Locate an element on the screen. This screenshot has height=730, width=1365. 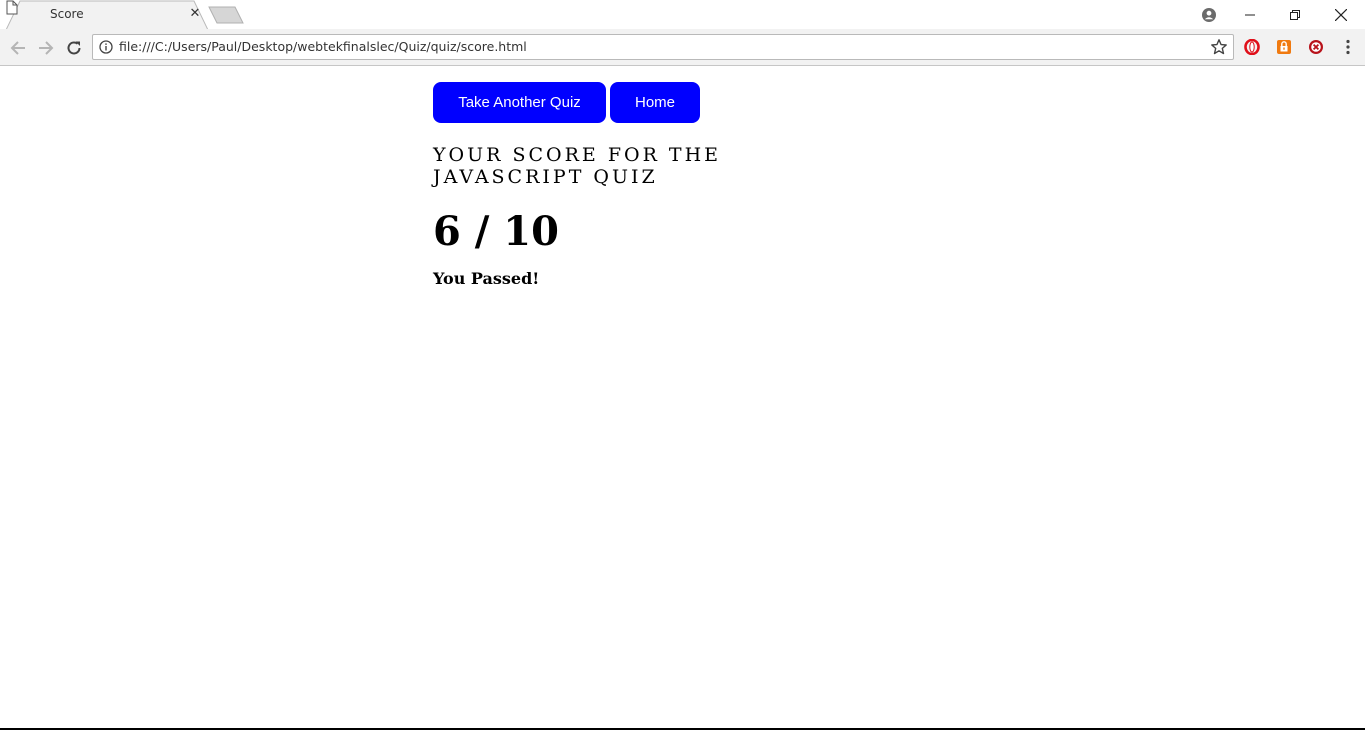
info-icon is located at coordinates (106, 47).